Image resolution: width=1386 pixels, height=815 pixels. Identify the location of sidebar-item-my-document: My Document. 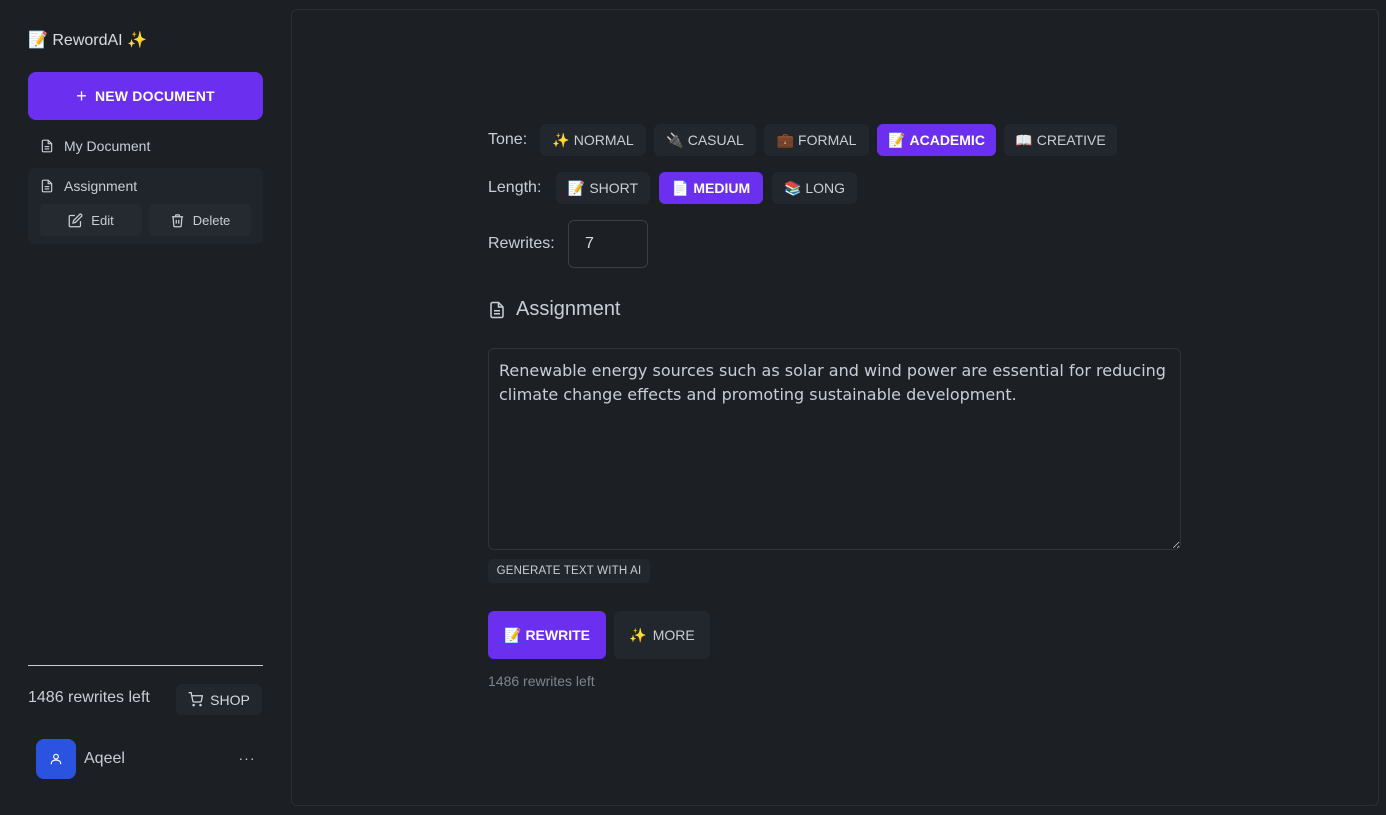
(145, 146).